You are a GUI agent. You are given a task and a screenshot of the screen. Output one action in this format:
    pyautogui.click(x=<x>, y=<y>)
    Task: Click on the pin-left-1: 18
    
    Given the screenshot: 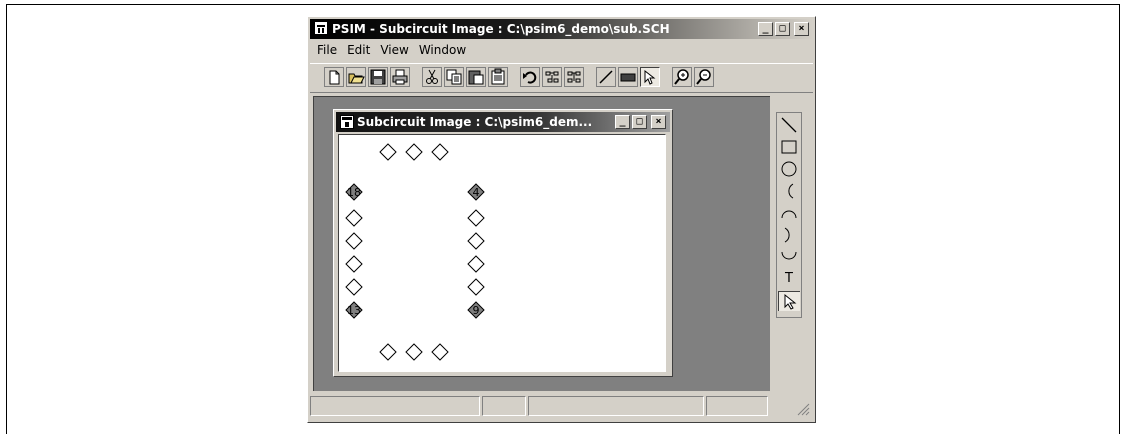 What is the action you would take?
    pyautogui.click(x=354, y=192)
    